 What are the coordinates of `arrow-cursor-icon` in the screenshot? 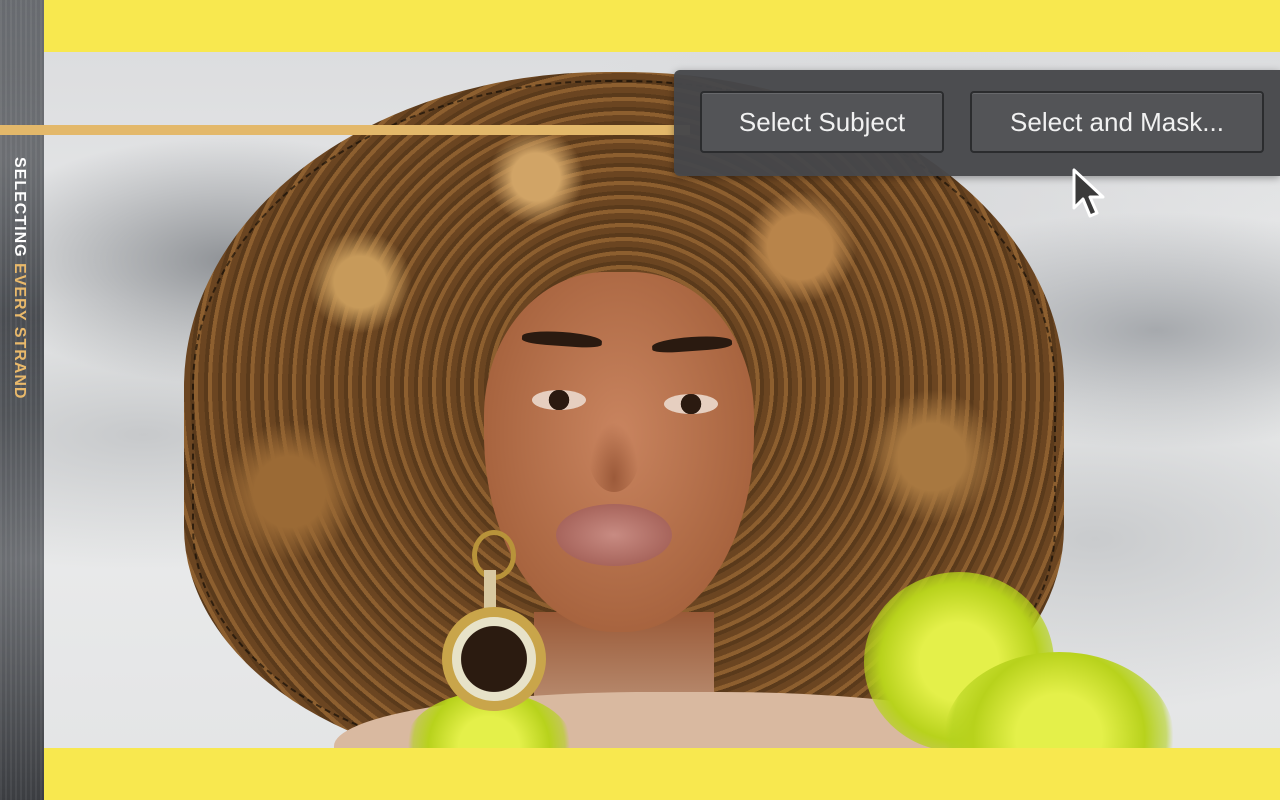 It's located at (1088, 193).